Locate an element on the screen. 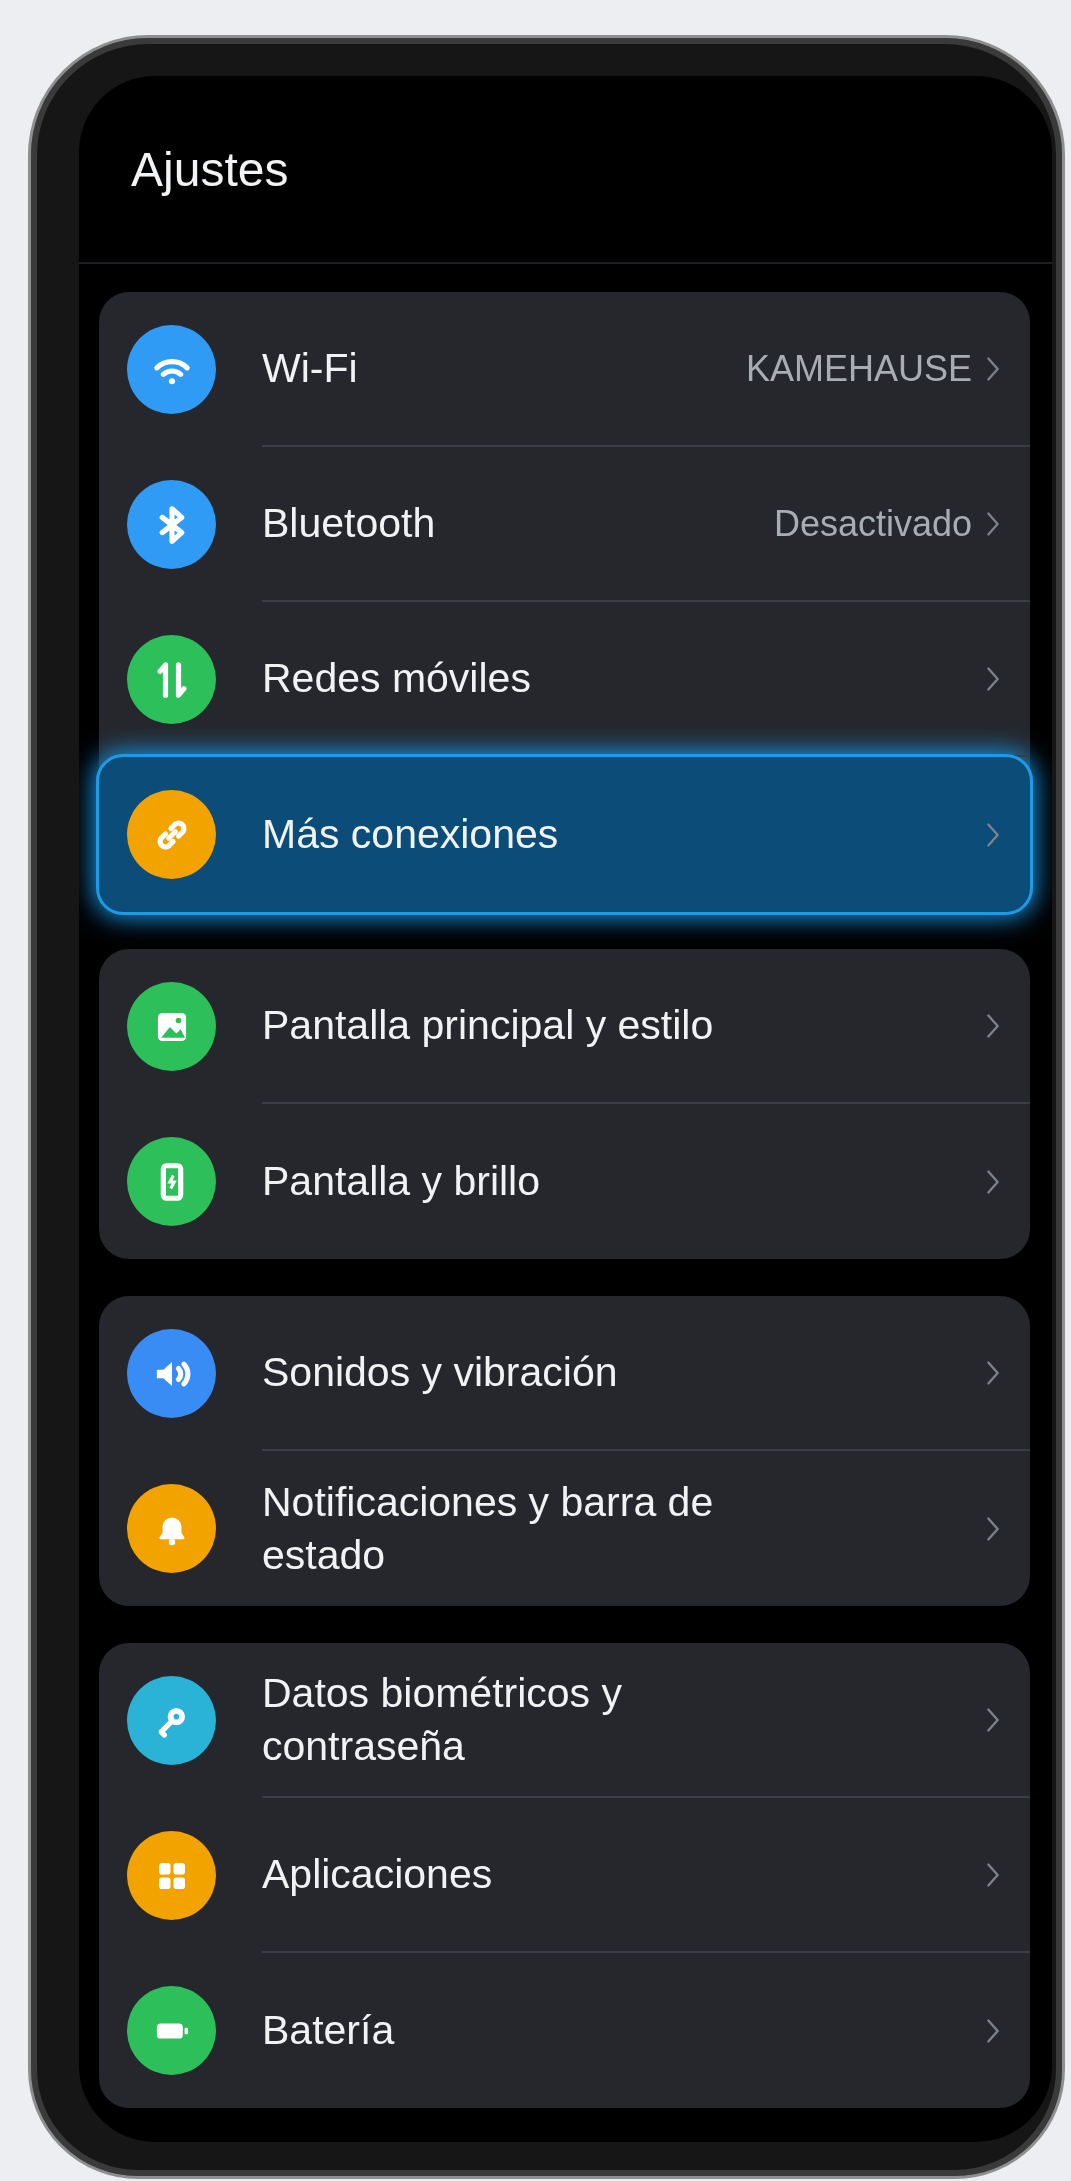  setting-label: Pantalla principal y estilo is located at coordinates (488, 1026).